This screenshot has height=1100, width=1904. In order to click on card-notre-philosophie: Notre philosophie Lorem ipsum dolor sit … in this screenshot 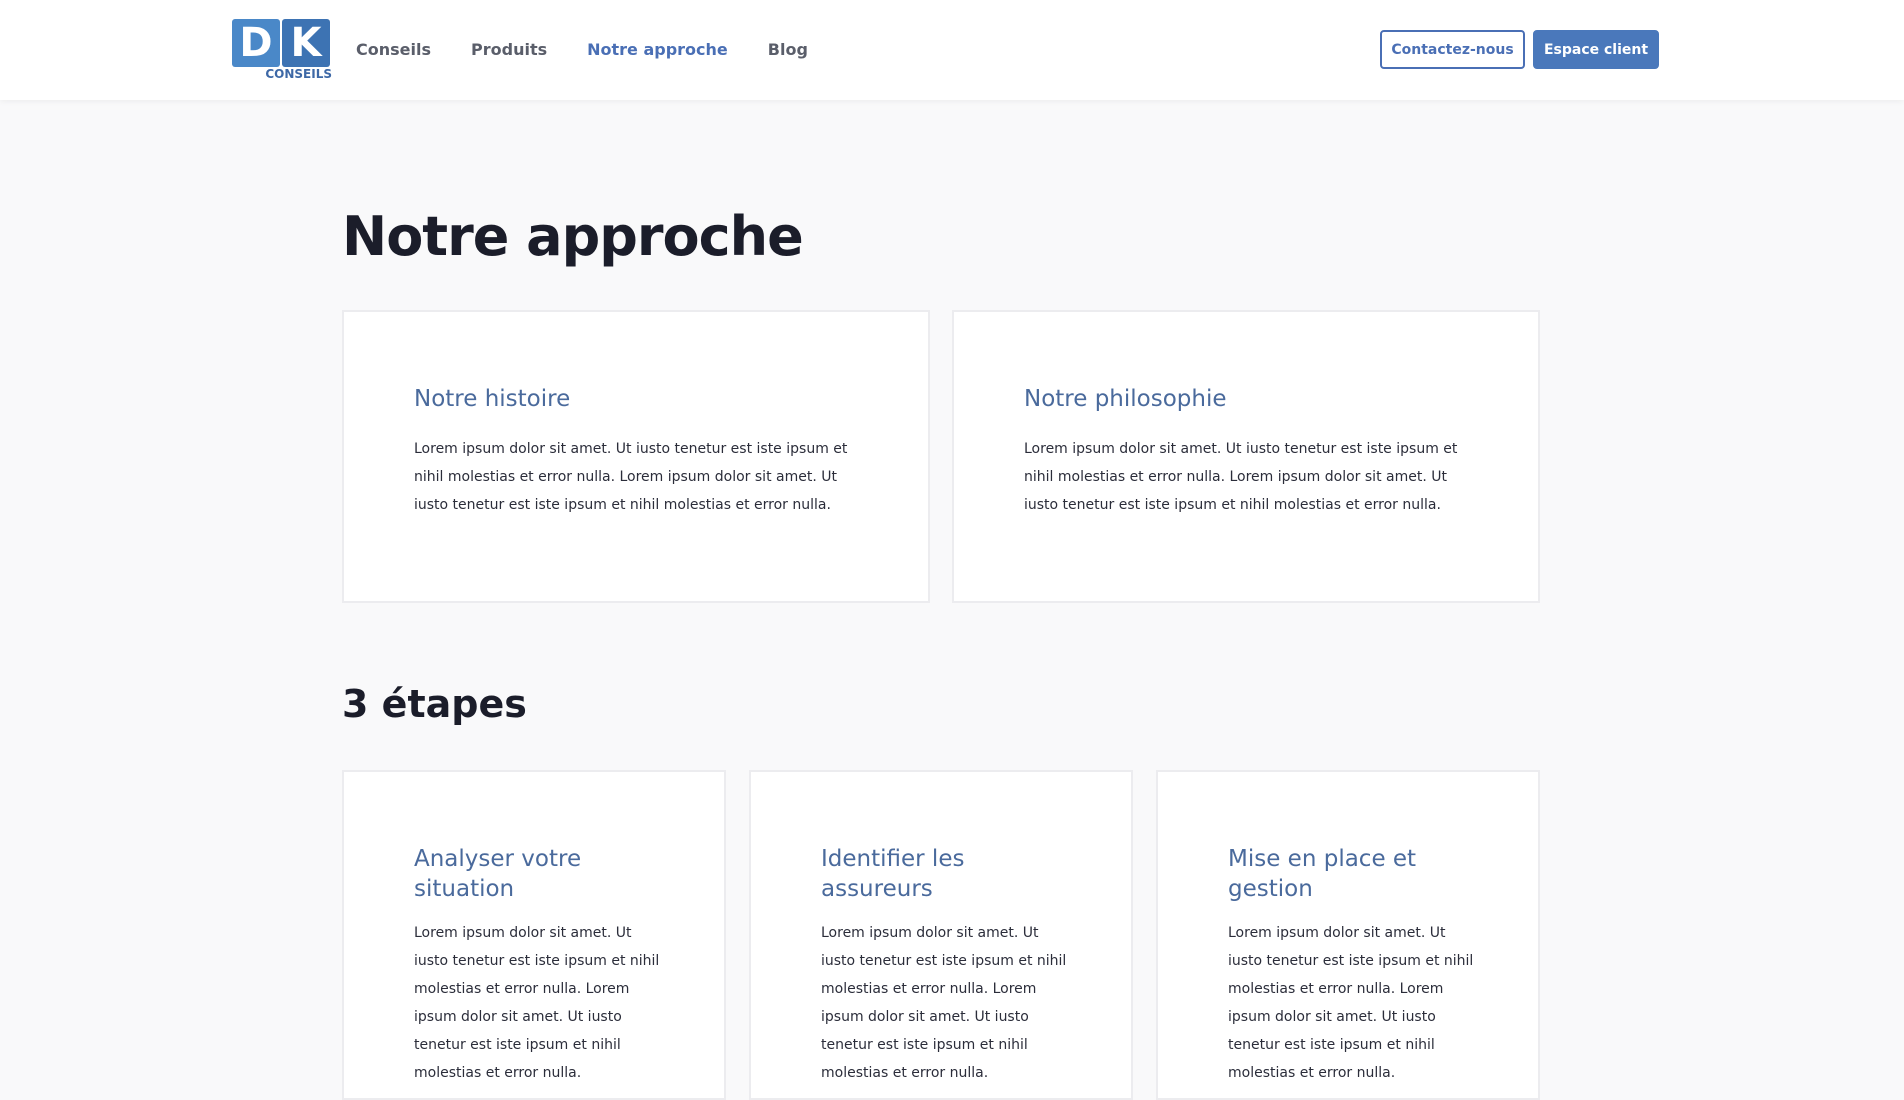, I will do `click(1246, 456)`.